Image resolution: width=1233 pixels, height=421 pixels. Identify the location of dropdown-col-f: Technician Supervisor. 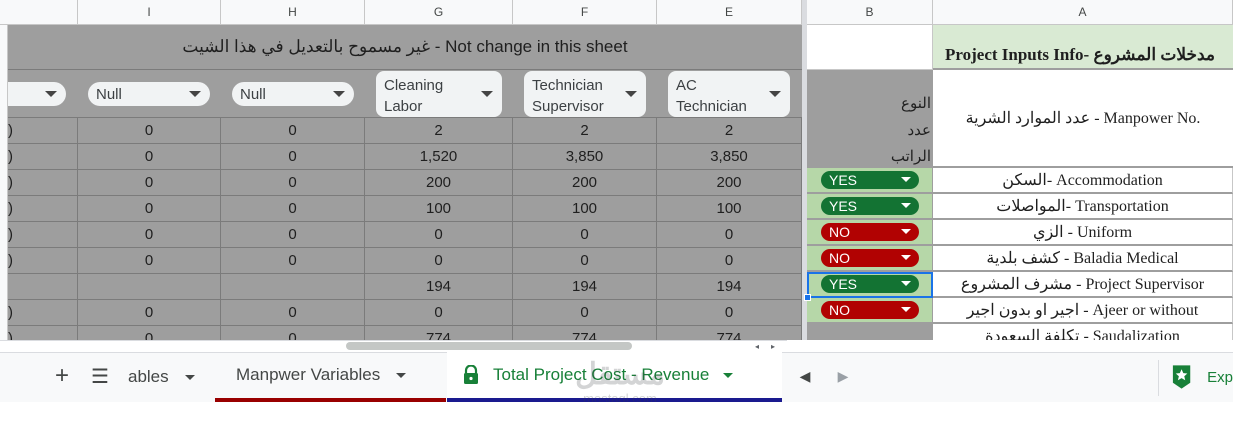
(585, 94).